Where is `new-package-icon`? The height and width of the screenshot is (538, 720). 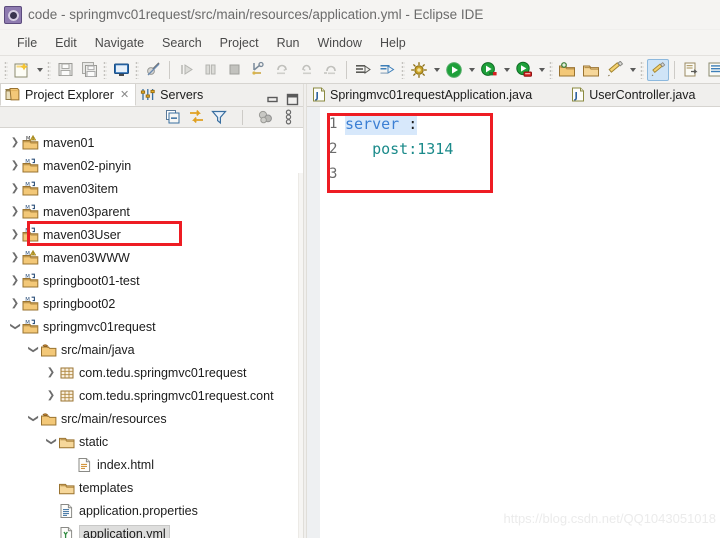 new-package-icon is located at coordinates (567, 70).